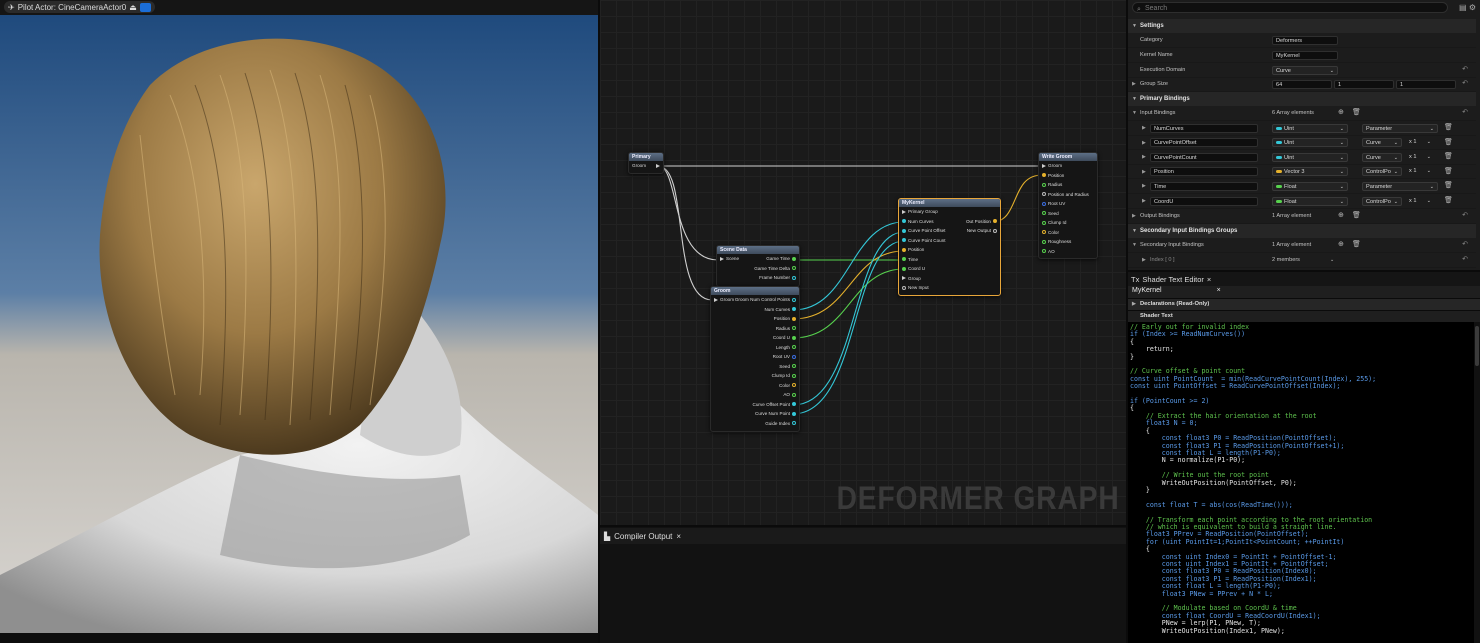 The image size is (1480, 643). Describe the element at coordinates (904, 221) in the screenshot. I see `k-num-curves-pin` at that location.